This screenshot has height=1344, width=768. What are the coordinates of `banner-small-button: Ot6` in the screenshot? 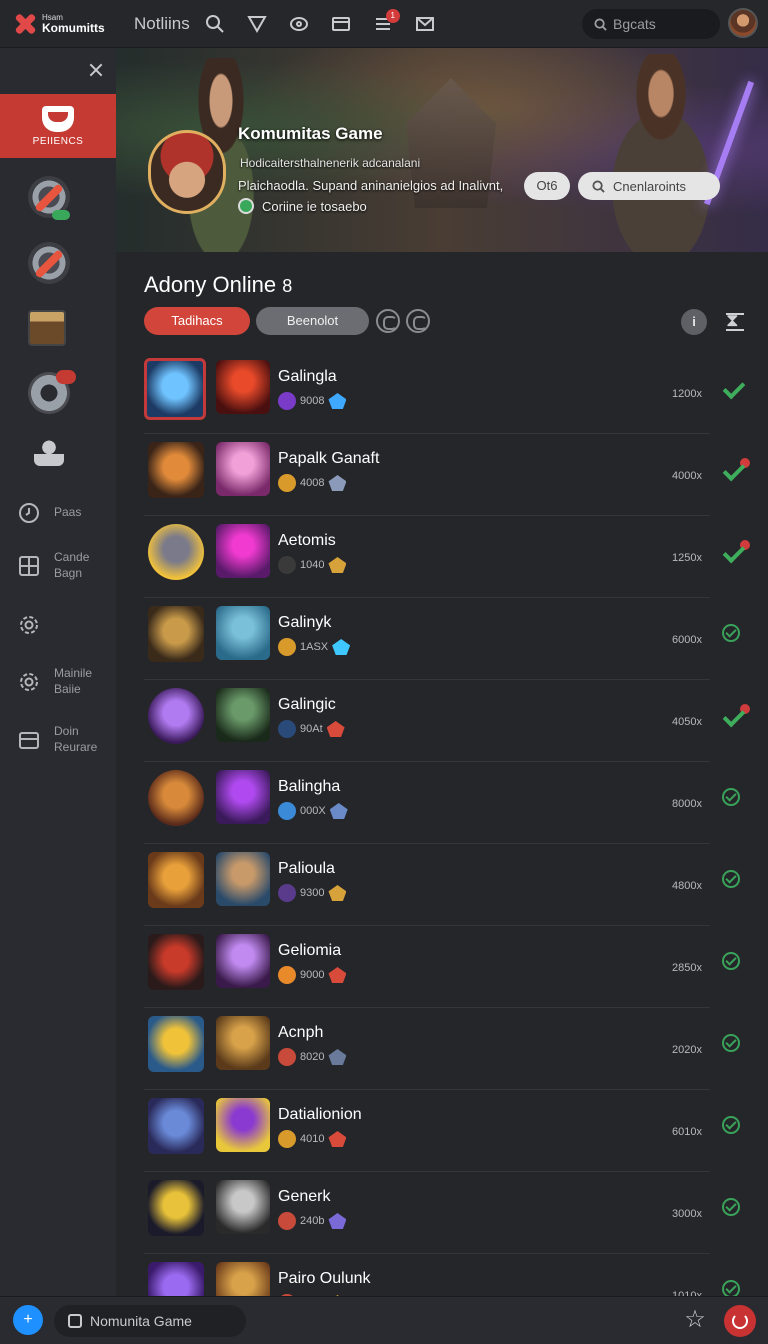 It's located at (547, 186).